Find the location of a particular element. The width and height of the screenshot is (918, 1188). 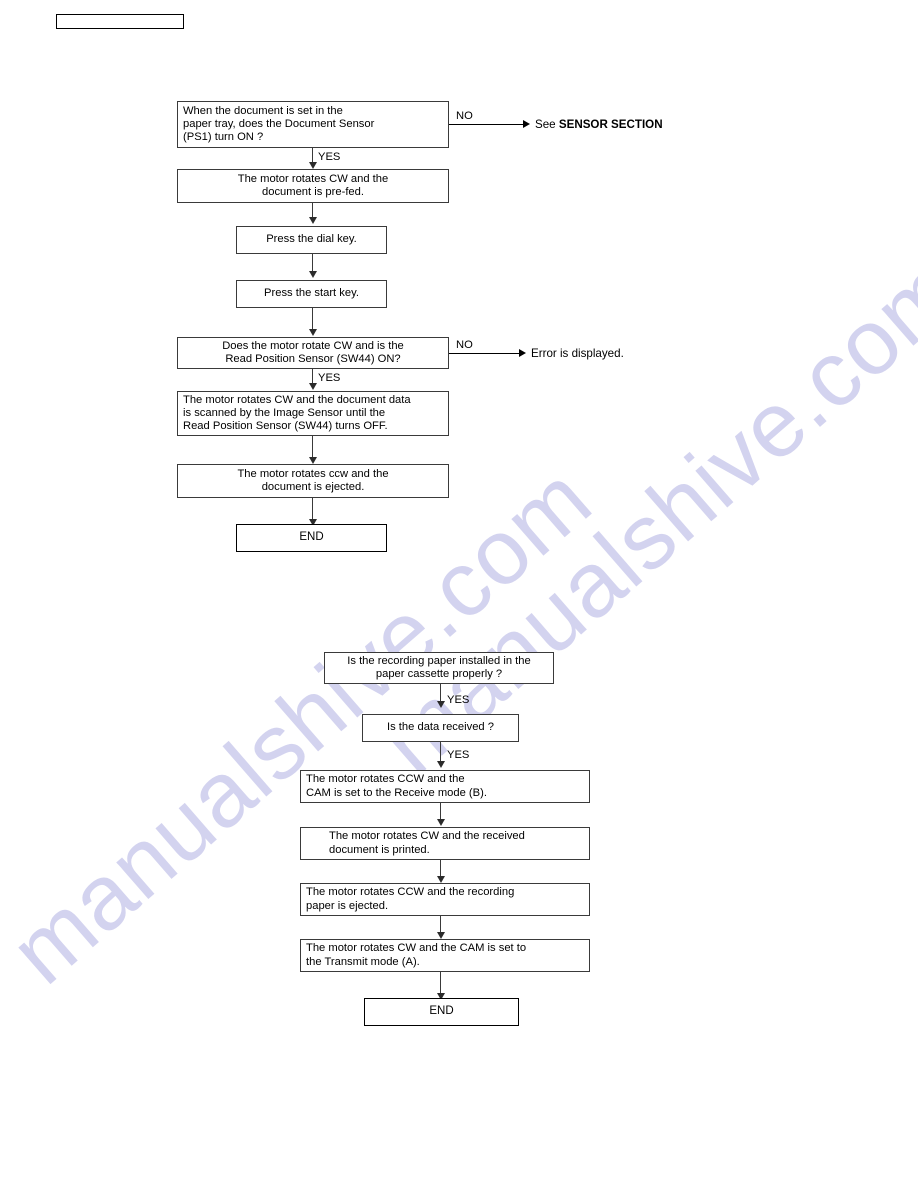

flow1-node-end: END is located at coordinates (311, 538).